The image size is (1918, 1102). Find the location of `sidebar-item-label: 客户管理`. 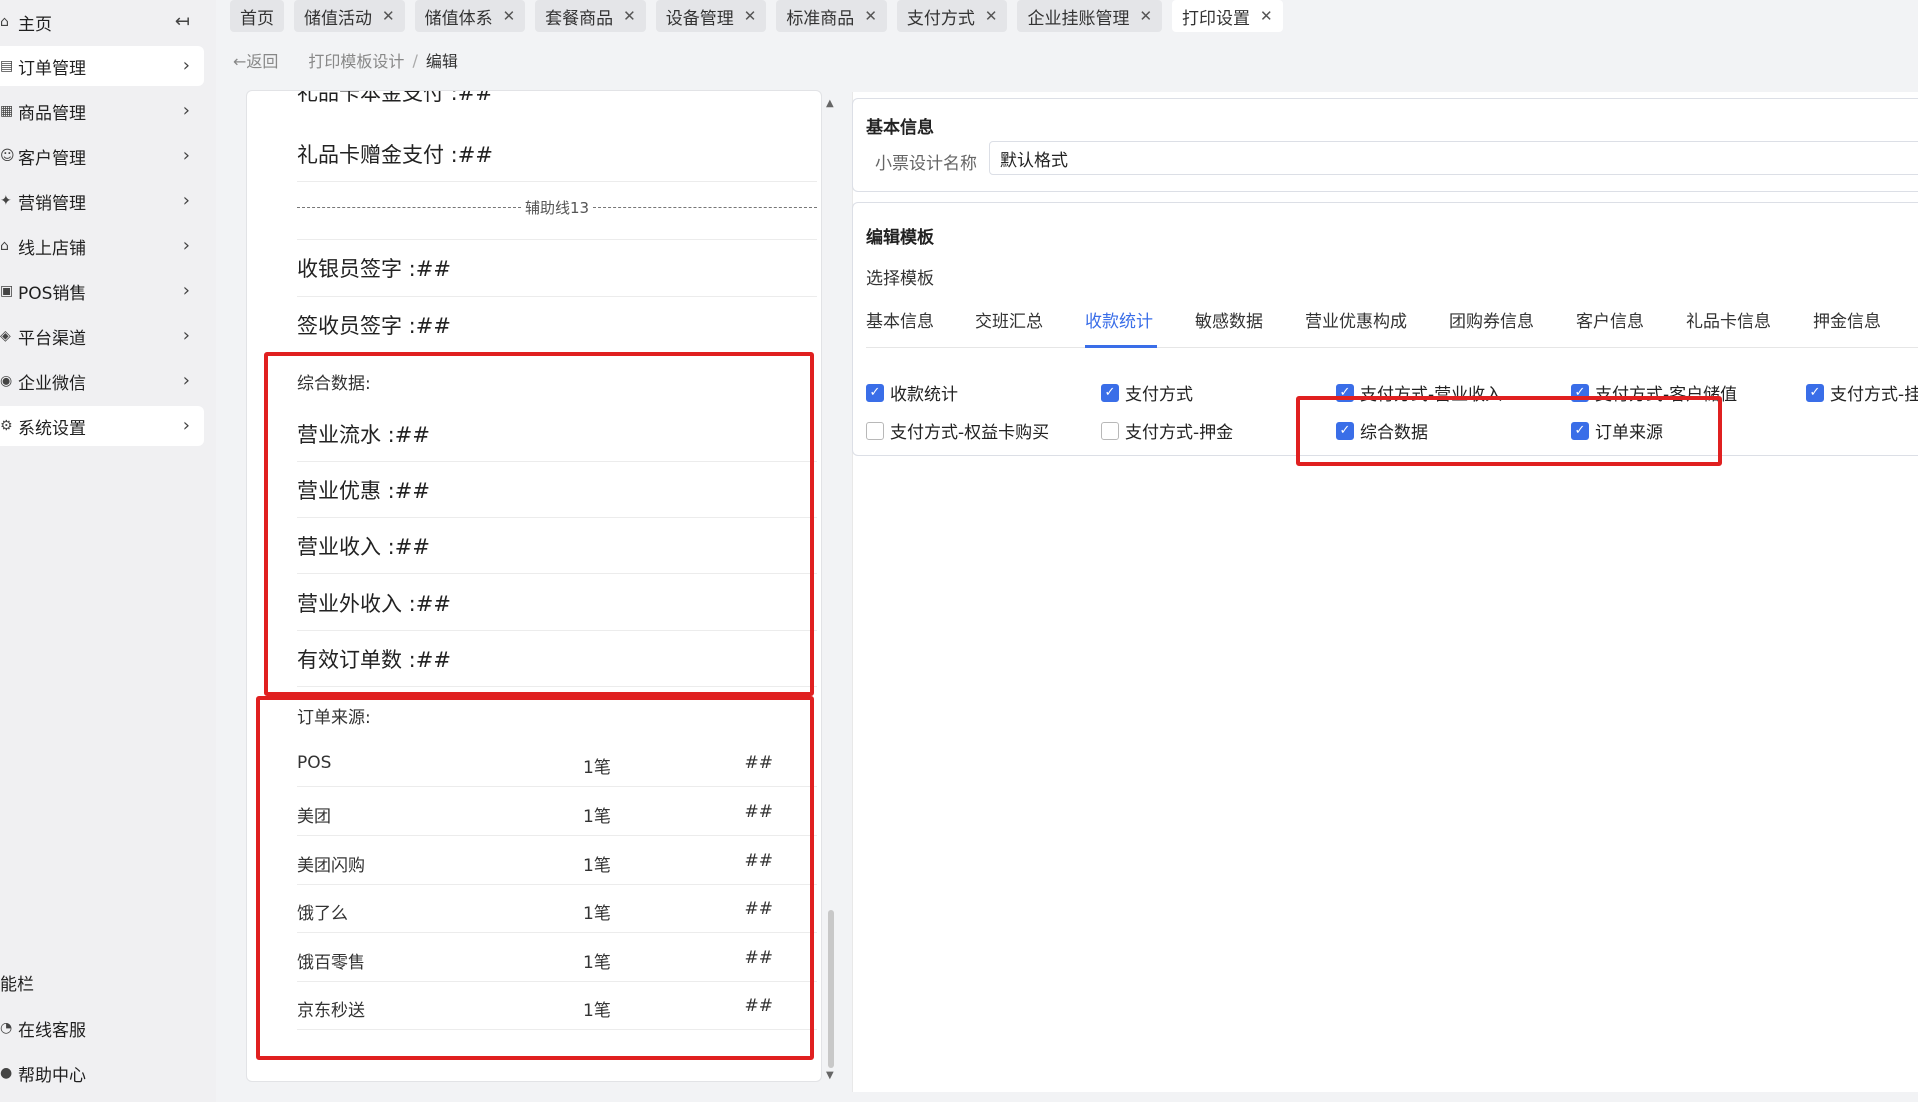

sidebar-item-label: 客户管理 is located at coordinates (52, 158).